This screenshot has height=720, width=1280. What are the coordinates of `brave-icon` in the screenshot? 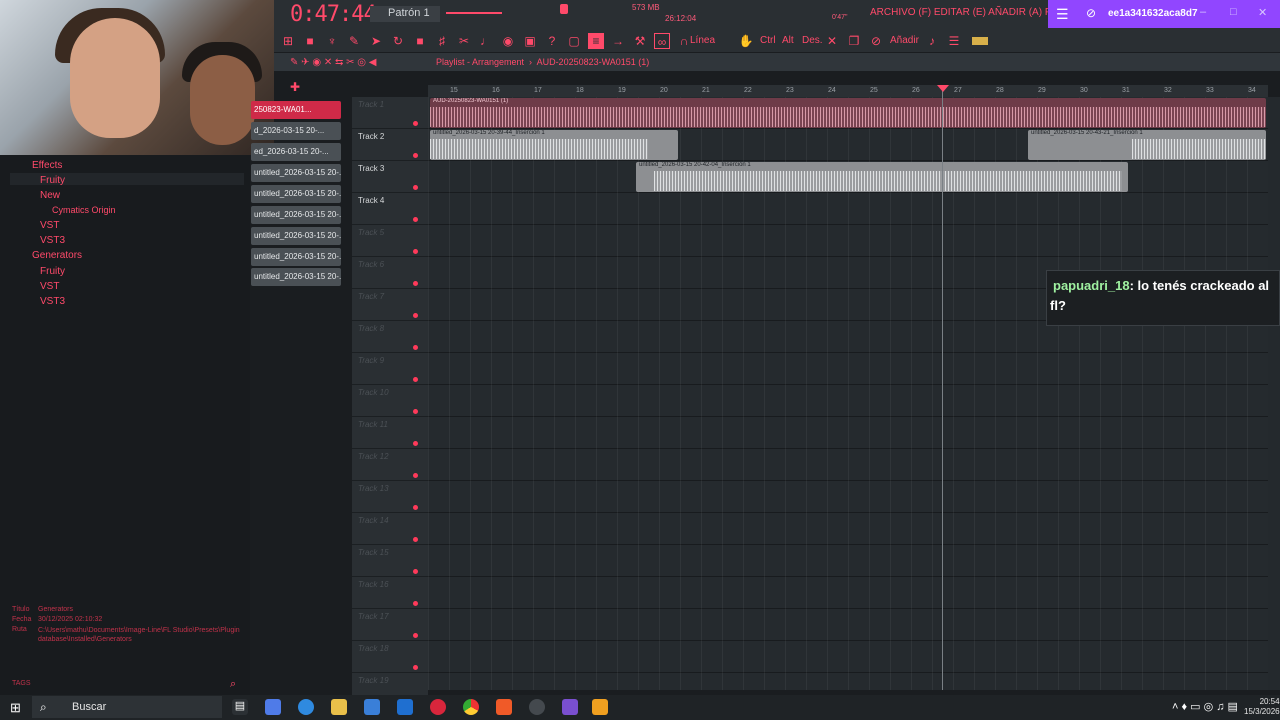 It's located at (504, 707).